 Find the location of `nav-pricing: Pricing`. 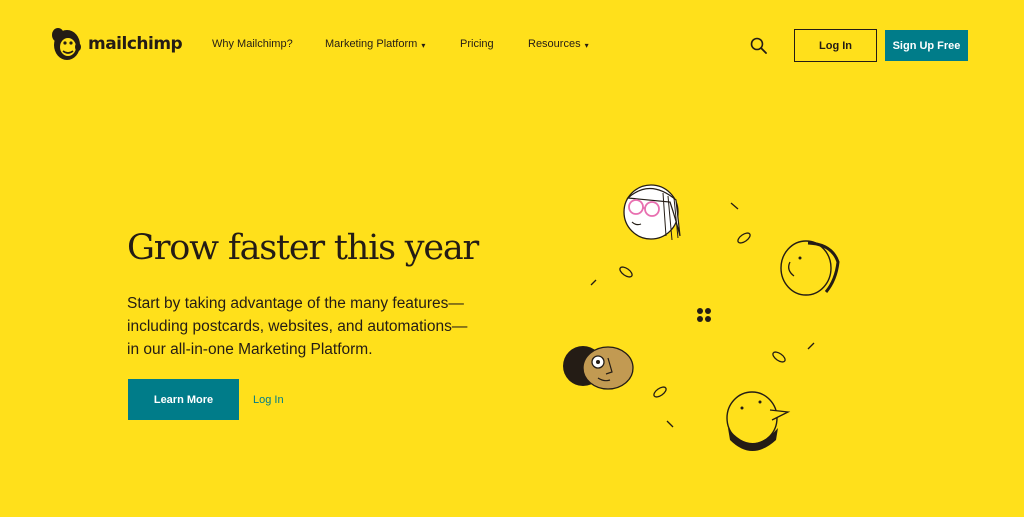

nav-pricing: Pricing is located at coordinates (477, 44).